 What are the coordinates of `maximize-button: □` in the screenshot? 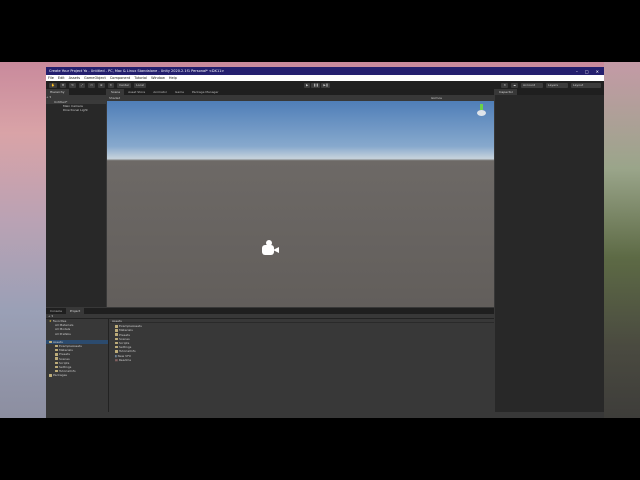 It's located at (587, 71).